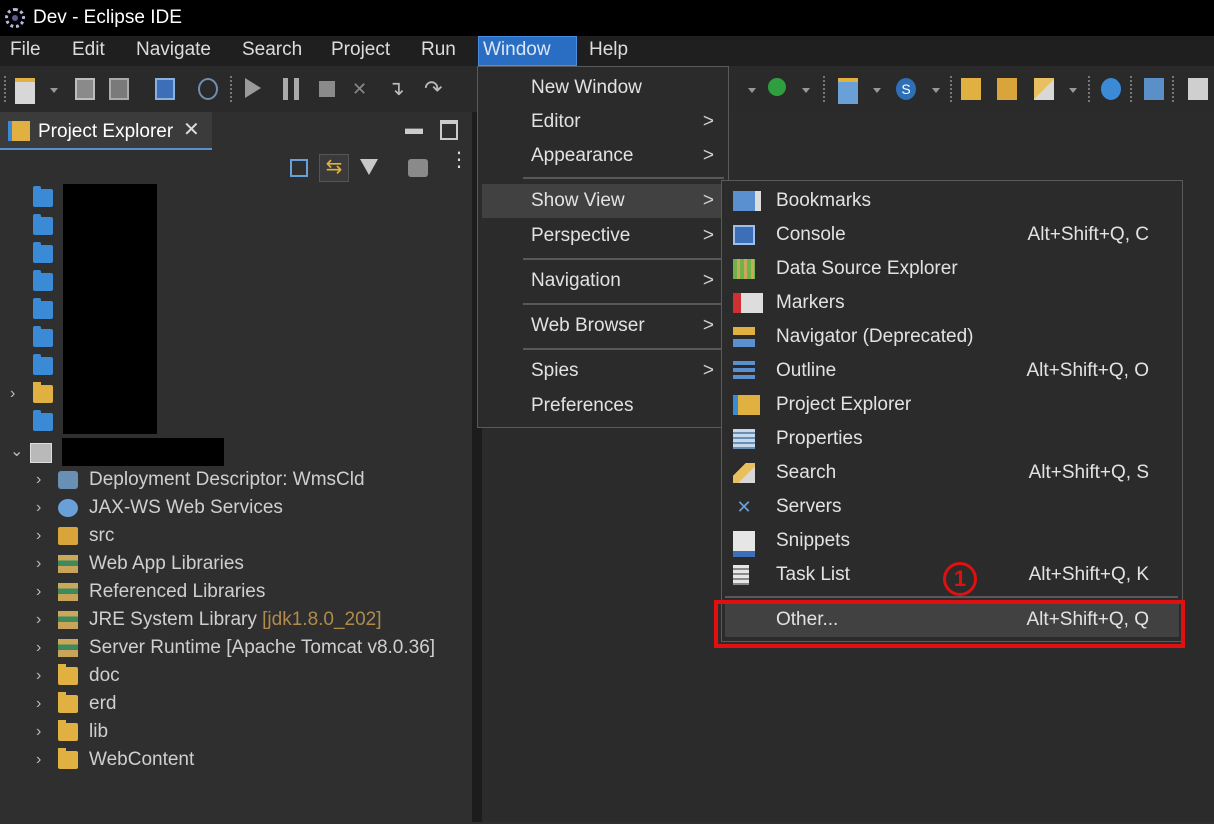 This screenshot has width=1214, height=824. What do you see at coordinates (1198, 89) in the screenshot?
I see `java-ee-perspective-icon` at bounding box center [1198, 89].